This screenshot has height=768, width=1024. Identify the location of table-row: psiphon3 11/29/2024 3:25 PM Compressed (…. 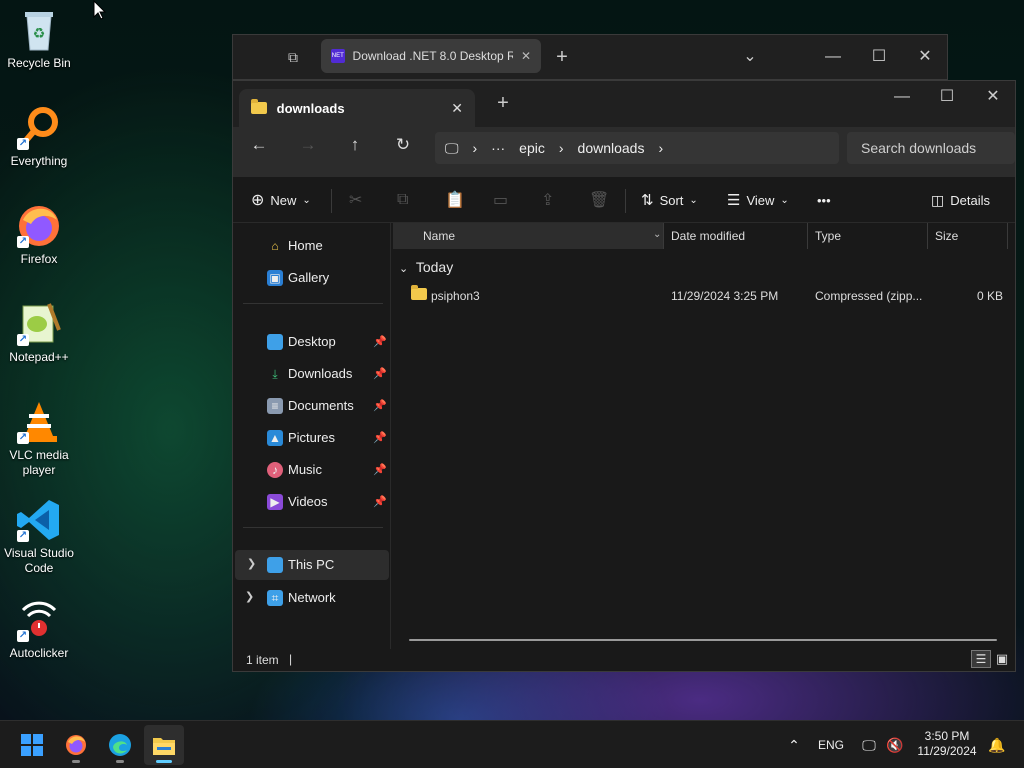
(699, 296).